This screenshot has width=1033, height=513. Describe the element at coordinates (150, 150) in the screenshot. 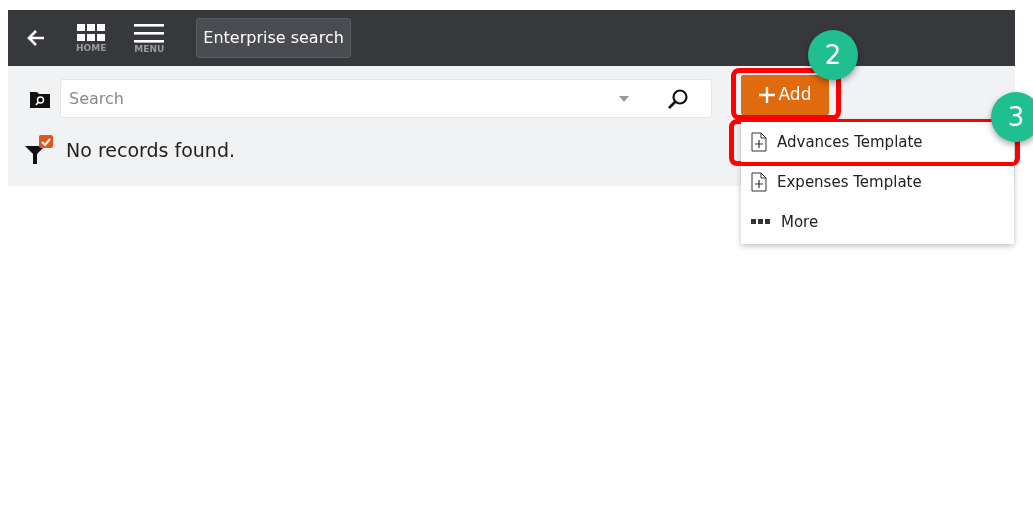

I see `no-records-message: No records found.` at that location.